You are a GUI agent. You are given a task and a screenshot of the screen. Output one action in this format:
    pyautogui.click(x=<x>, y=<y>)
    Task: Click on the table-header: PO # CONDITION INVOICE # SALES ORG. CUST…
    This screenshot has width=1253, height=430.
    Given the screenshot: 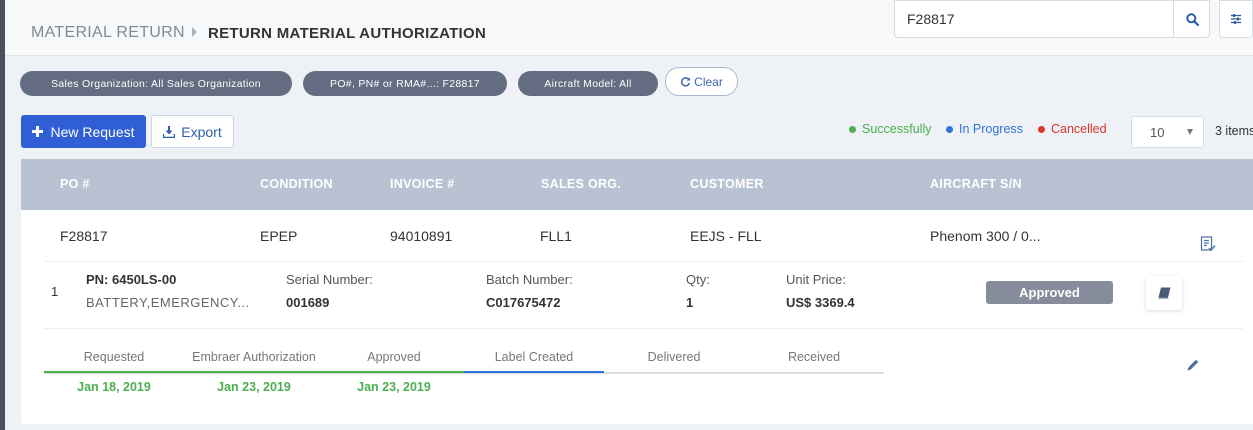 What is the action you would take?
    pyautogui.click(x=637, y=184)
    